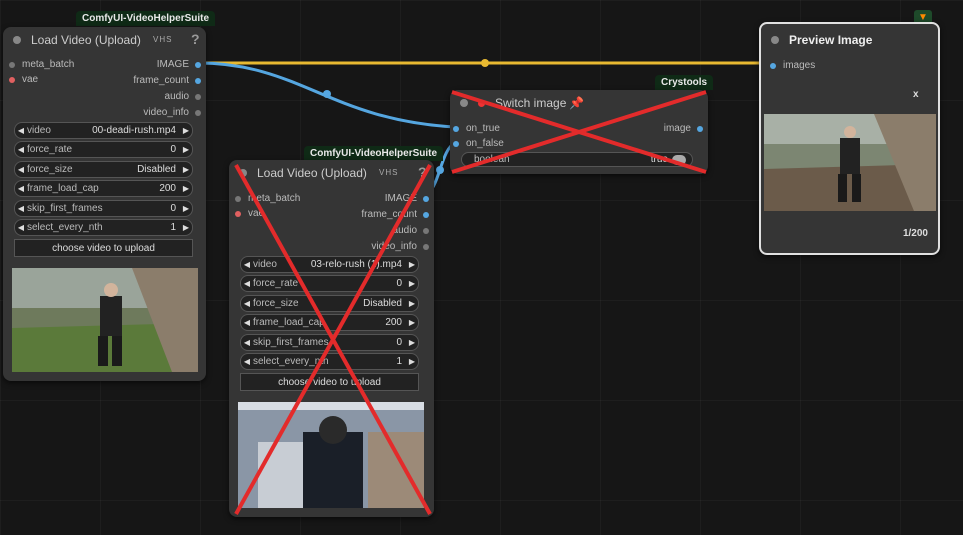 The height and width of the screenshot is (535, 963). What do you see at coordinates (485, 63) in the screenshot?
I see `link-midpoint` at bounding box center [485, 63].